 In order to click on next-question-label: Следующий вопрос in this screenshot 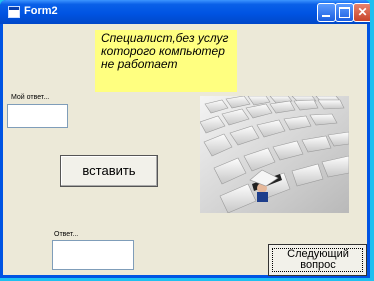, I will do `click(318, 259)`.